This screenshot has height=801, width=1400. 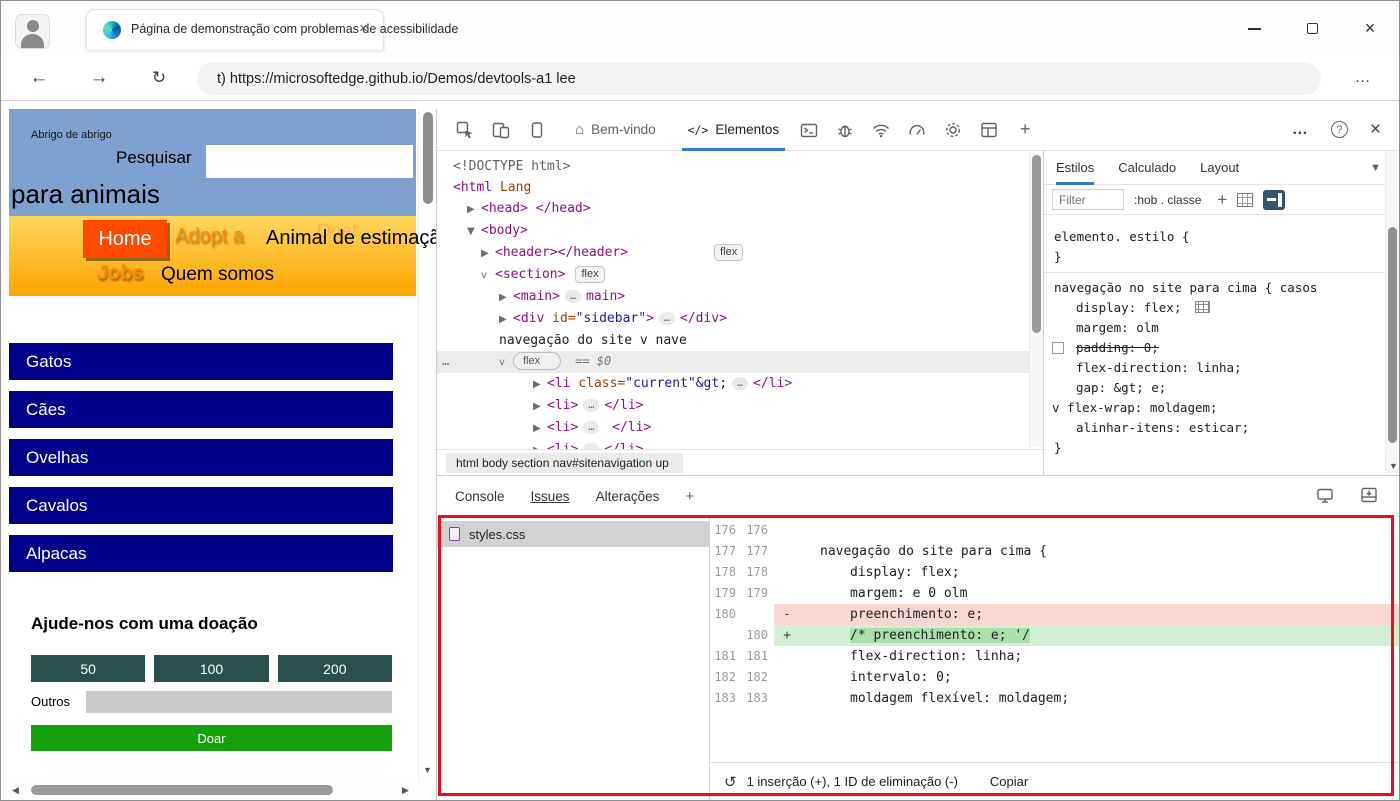 What do you see at coordinates (351, 238) in the screenshot?
I see `nav-adopt-label: Animal de estimação` at bounding box center [351, 238].